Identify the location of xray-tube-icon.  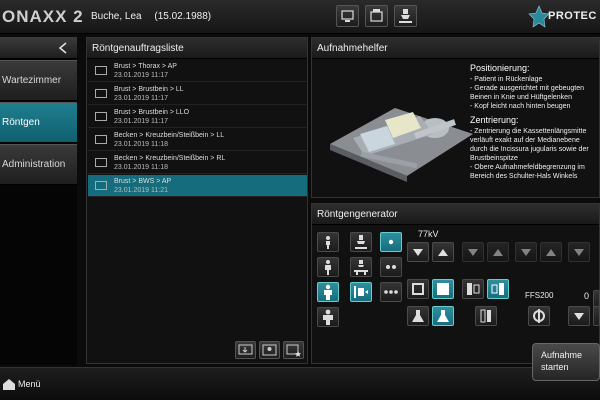
(405, 16).